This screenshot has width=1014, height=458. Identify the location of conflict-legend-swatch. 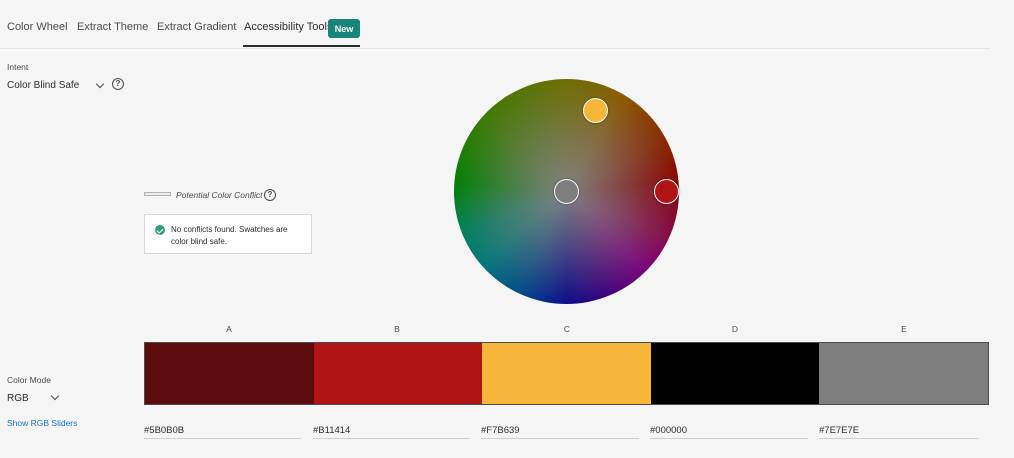
(157, 194).